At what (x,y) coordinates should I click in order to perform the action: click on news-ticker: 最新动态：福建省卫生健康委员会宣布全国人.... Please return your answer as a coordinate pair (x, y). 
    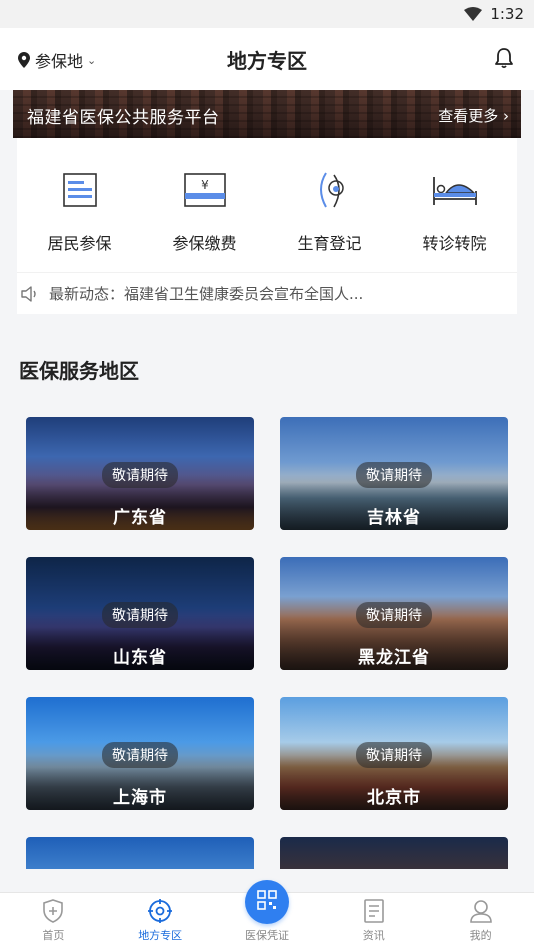
    Looking at the image, I should click on (267, 293).